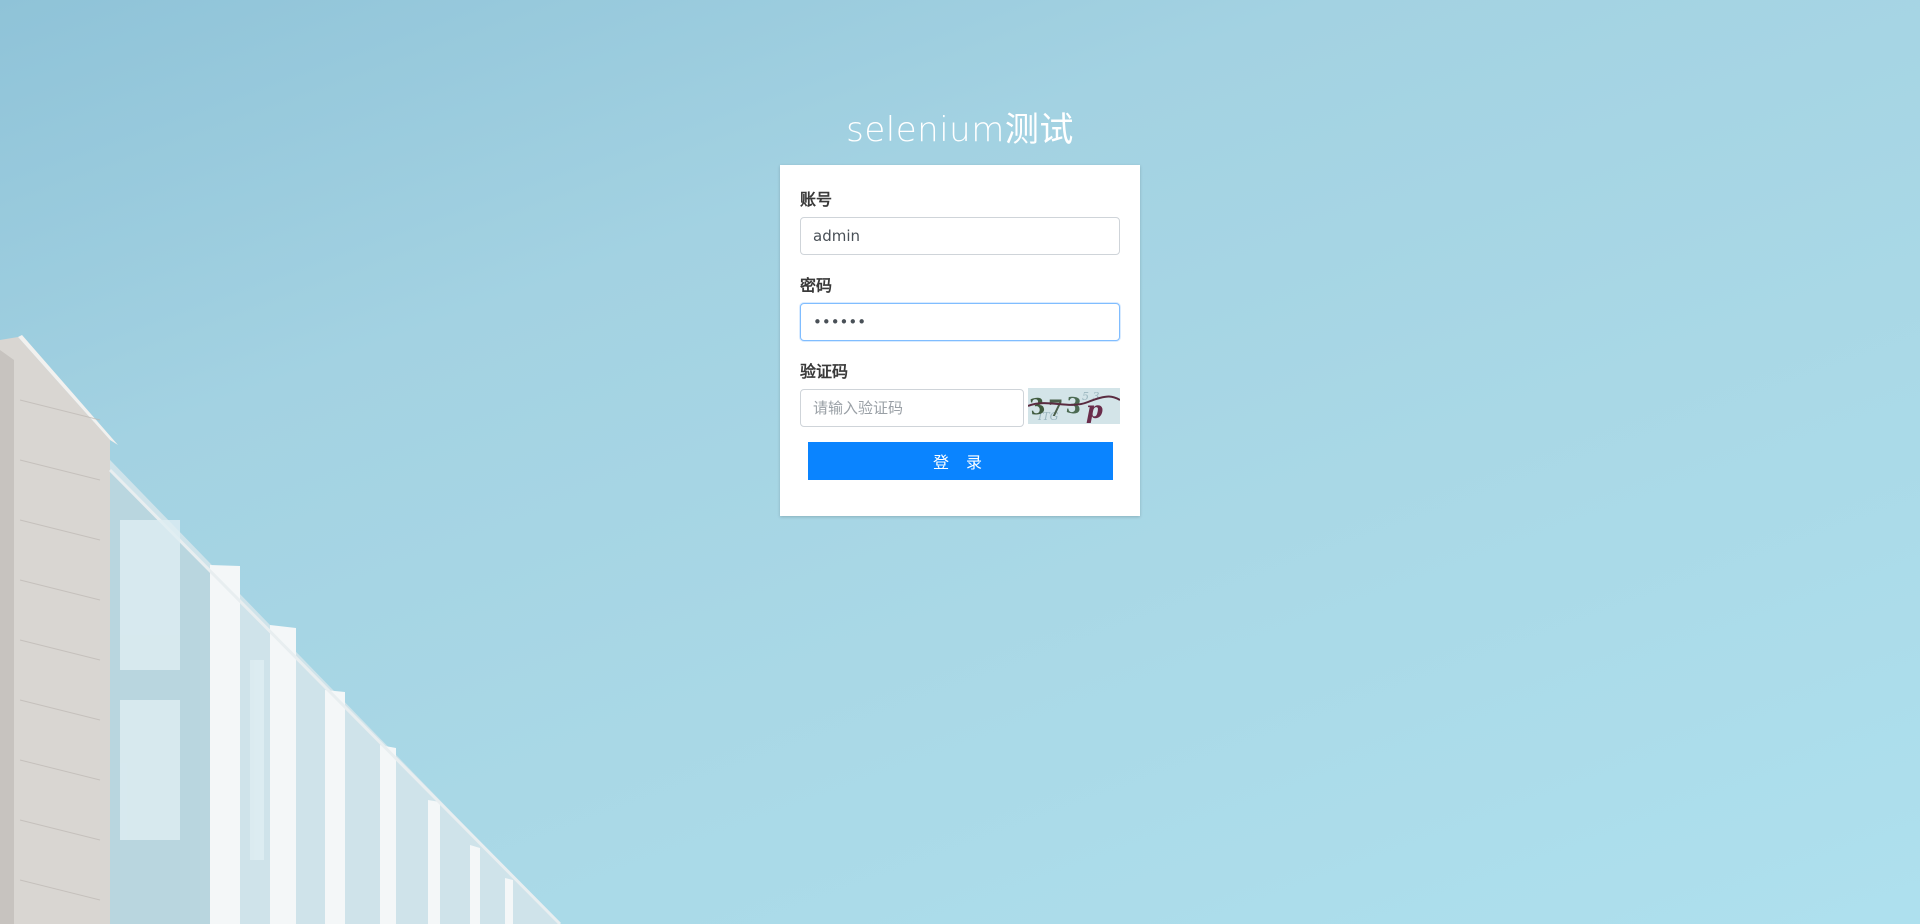  Describe the element at coordinates (912, 408) in the screenshot. I see `captcha-input` at that location.